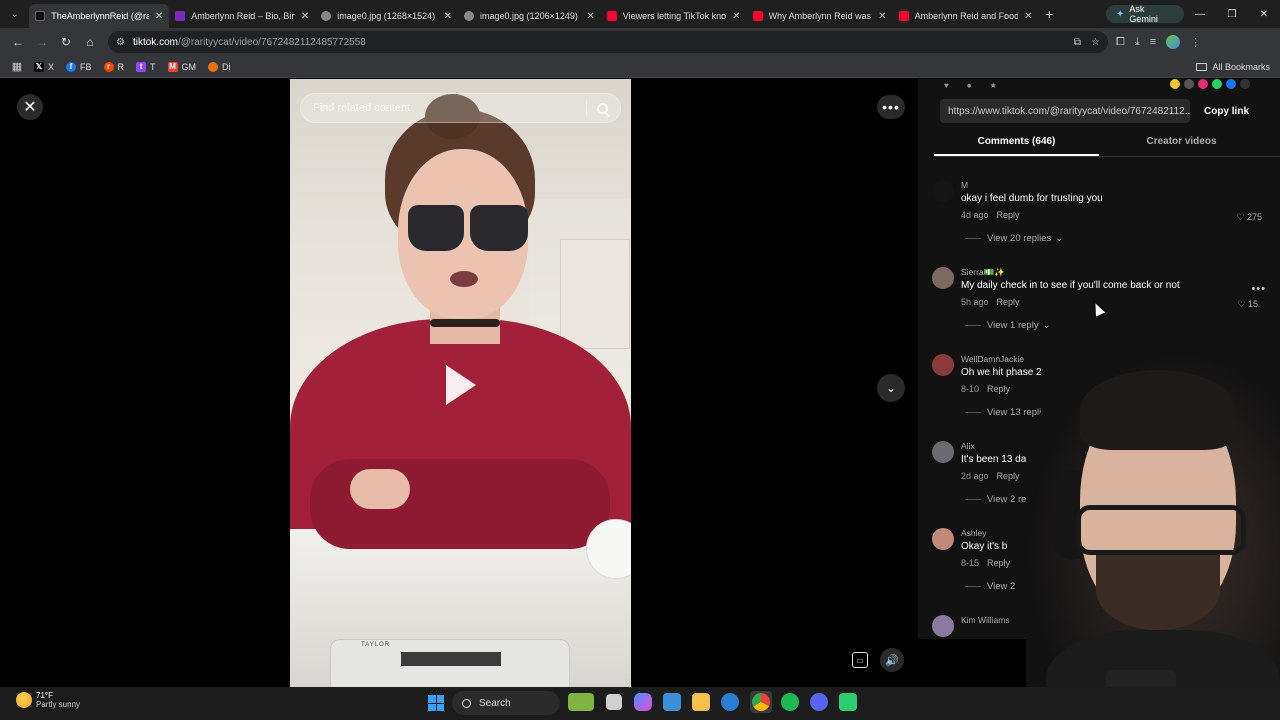 This screenshot has width=1280, height=720. What do you see at coordinates (892, 660) in the screenshot?
I see `volume-button: 🔊` at bounding box center [892, 660].